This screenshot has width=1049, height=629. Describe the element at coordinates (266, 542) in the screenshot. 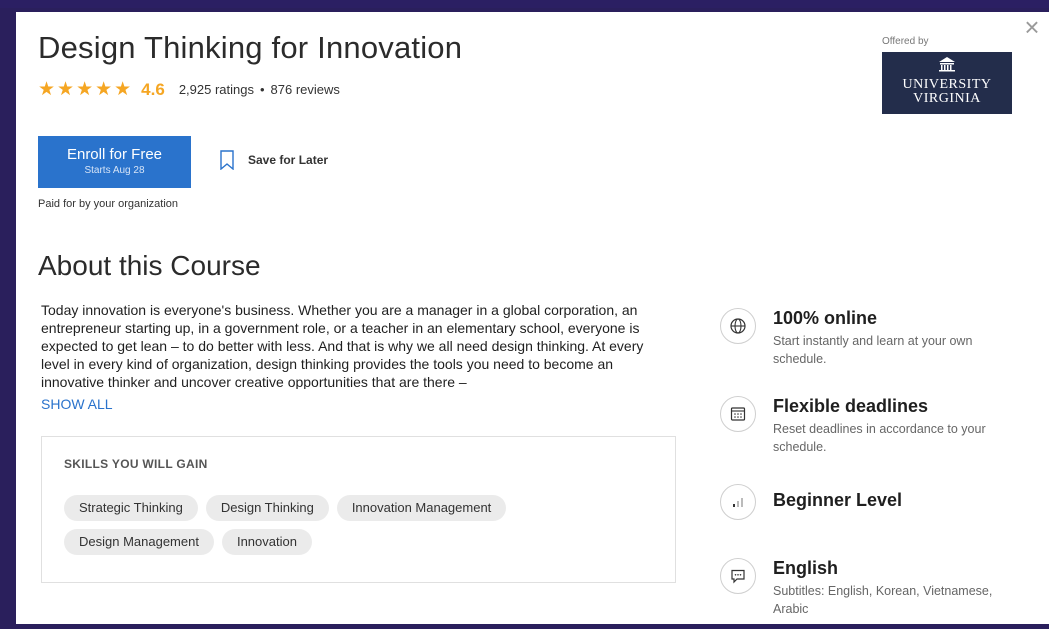

I see `skill-chip: Innovation` at that location.